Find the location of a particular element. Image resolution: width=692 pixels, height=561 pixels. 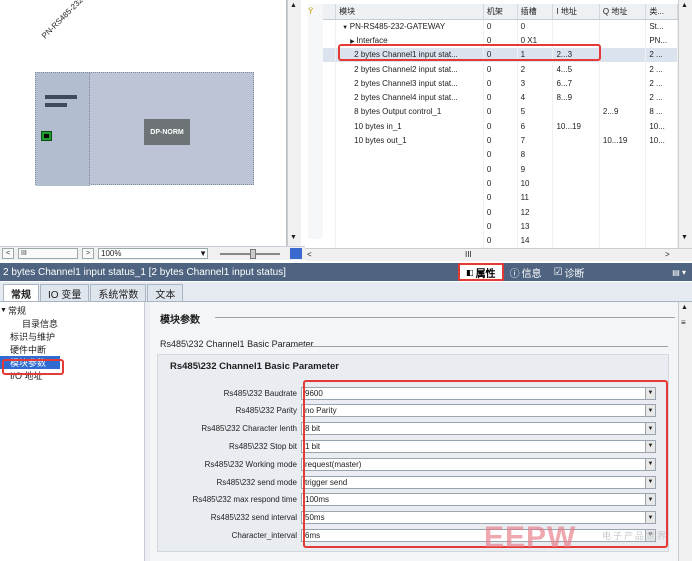

slot-cell: 10 is located at coordinates (535, 183).